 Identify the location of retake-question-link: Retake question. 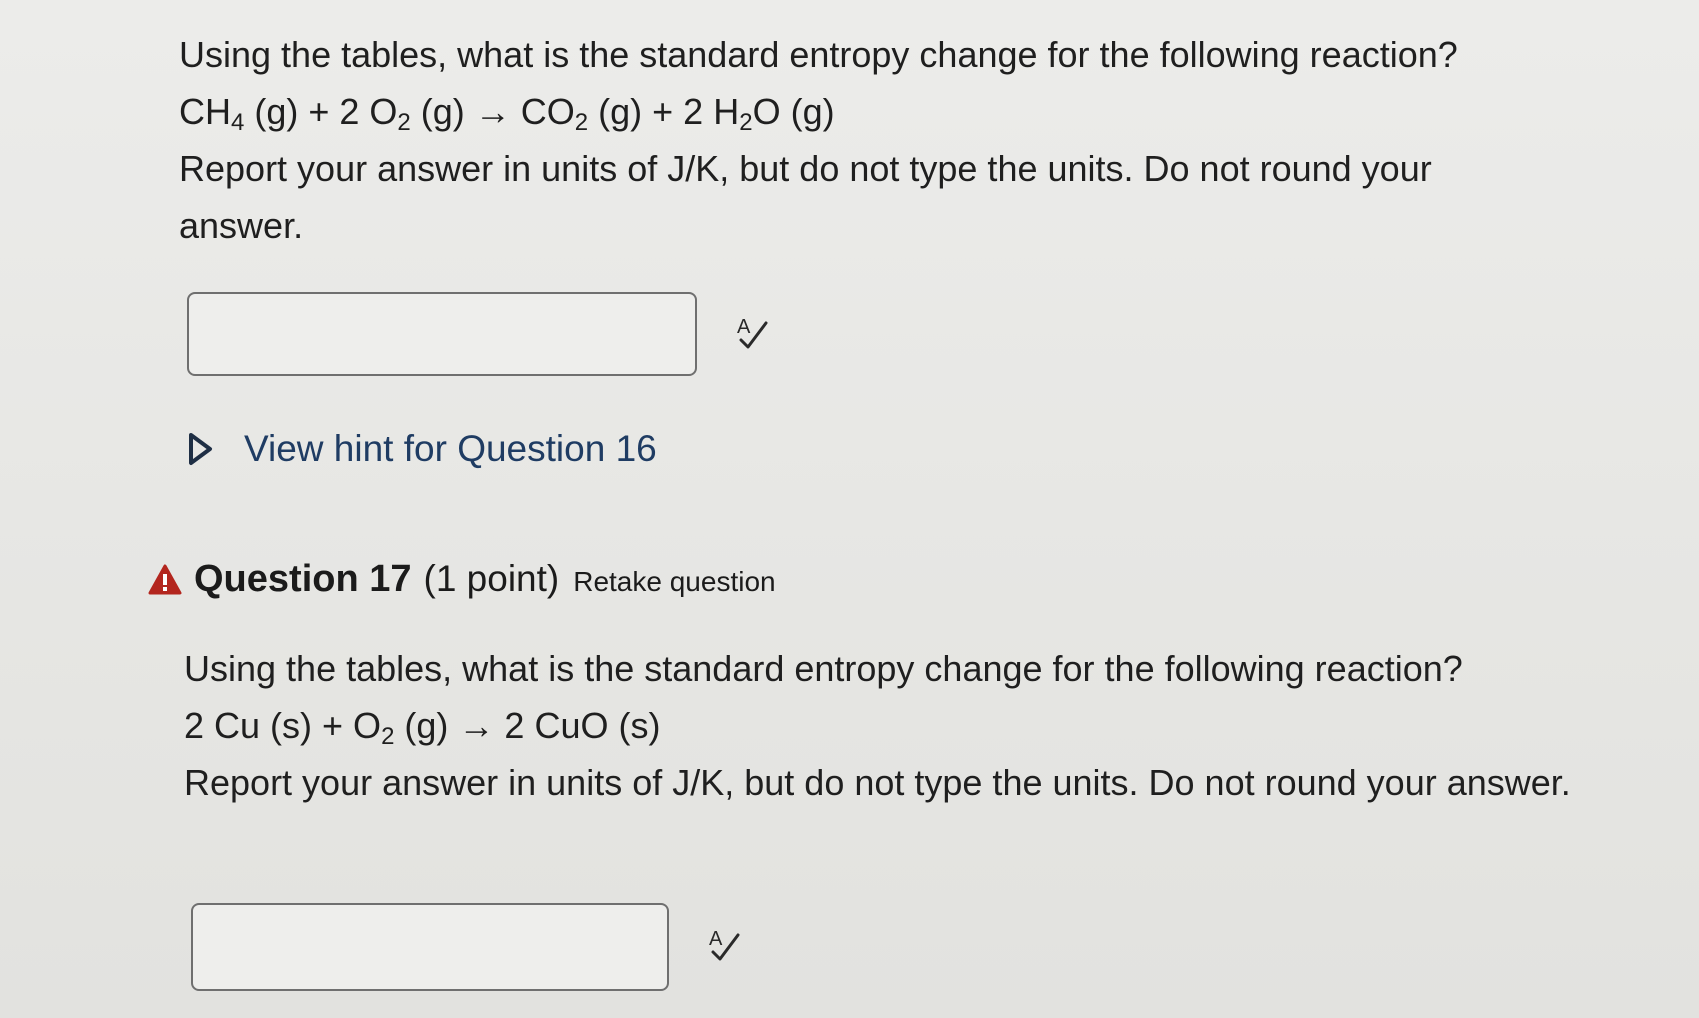
(674, 582).